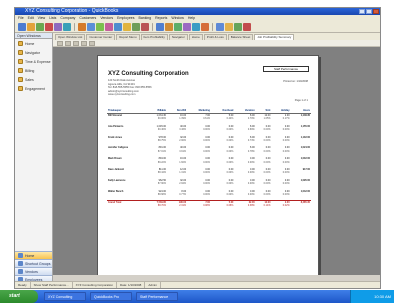 The width and height of the screenshot is (394, 303). What do you see at coordinates (157, 296) in the screenshot?
I see `taskbar-task: Staff Performance` at bounding box center [157, 296].